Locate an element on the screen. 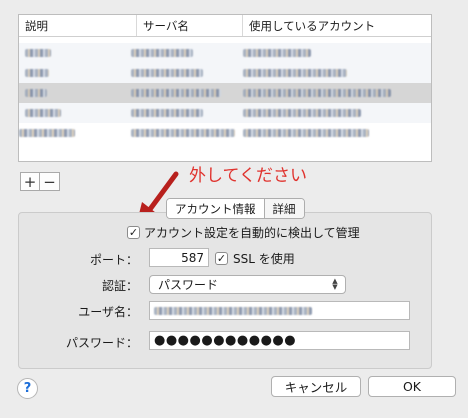 This screenshot has width=468, height=418. auth-value: パスワード is located at coordinates (188, 285).